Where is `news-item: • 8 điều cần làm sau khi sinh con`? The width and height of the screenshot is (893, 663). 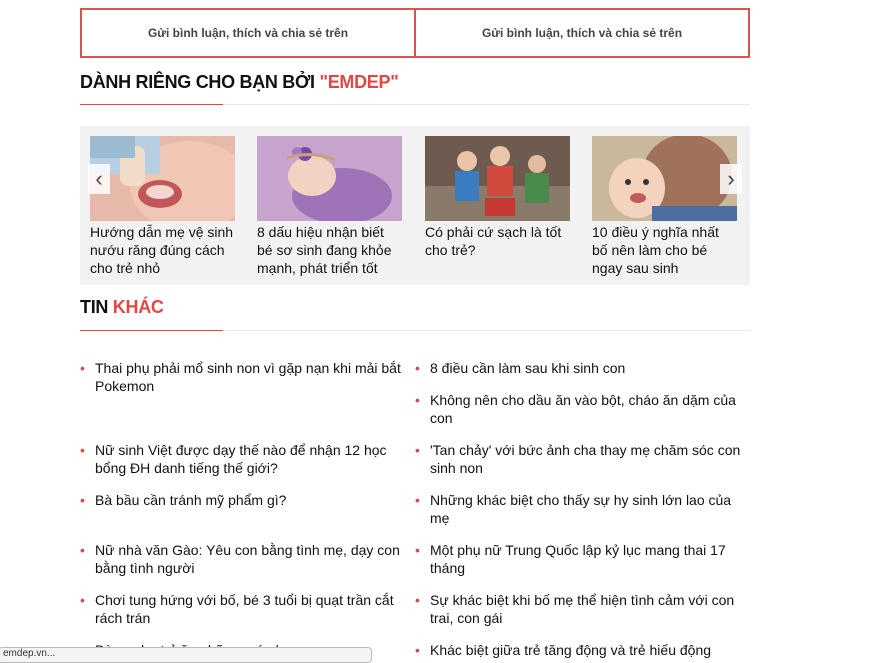 news-item: • 8 điều cần làm sau khi sinh con is located at coordinates (582, 368).